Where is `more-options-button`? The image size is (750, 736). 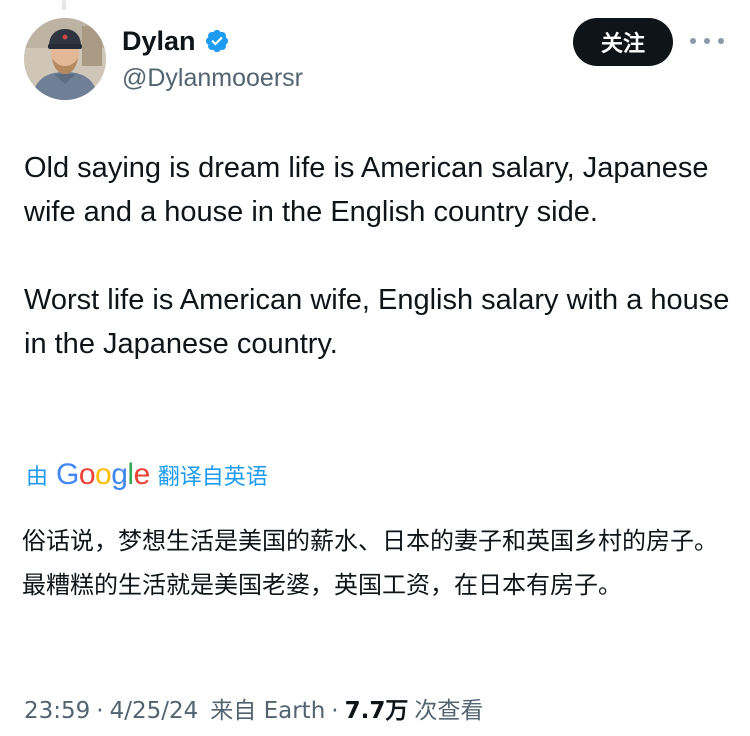
more-options-button is located at coordinates (707, 41).